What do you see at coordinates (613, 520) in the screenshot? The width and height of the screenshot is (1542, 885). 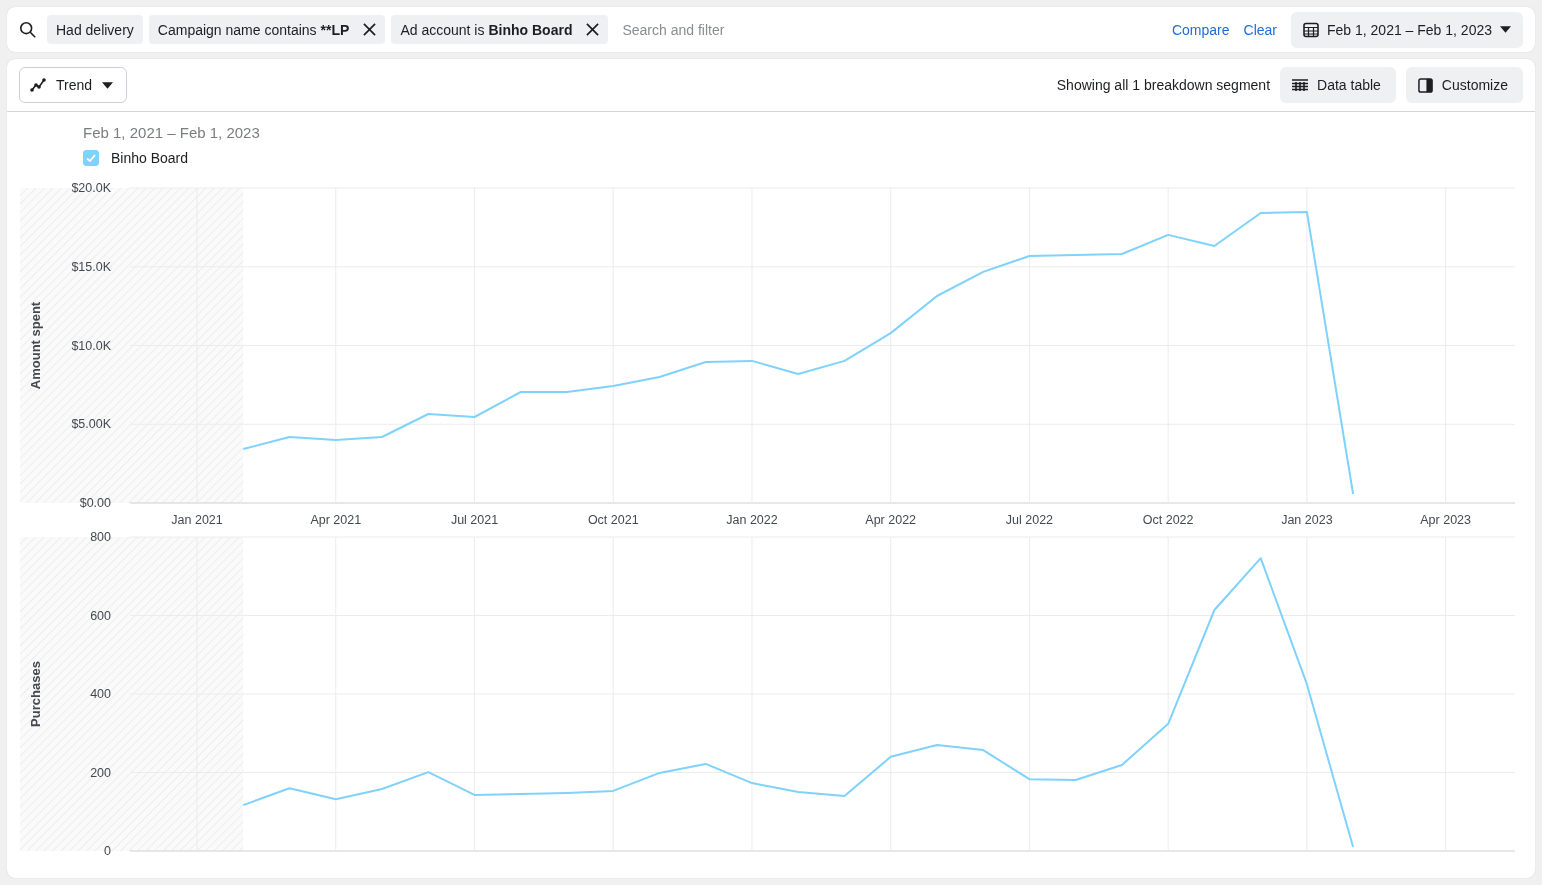 I see `x-tick-label: Oct 2021` at bounding box center [613, 520].